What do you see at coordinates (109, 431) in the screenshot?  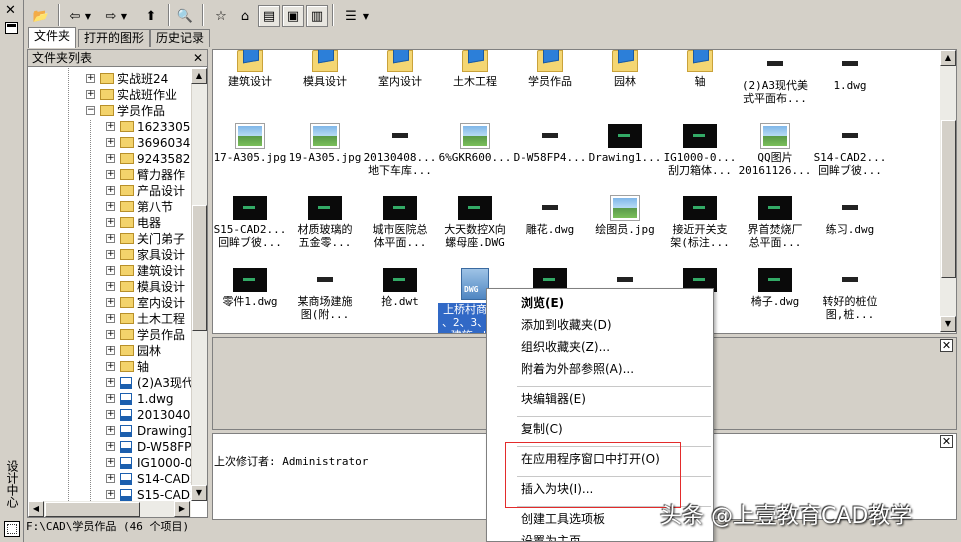 I see `tree-item: + Drawing1.` at bounding box center [109, 431].